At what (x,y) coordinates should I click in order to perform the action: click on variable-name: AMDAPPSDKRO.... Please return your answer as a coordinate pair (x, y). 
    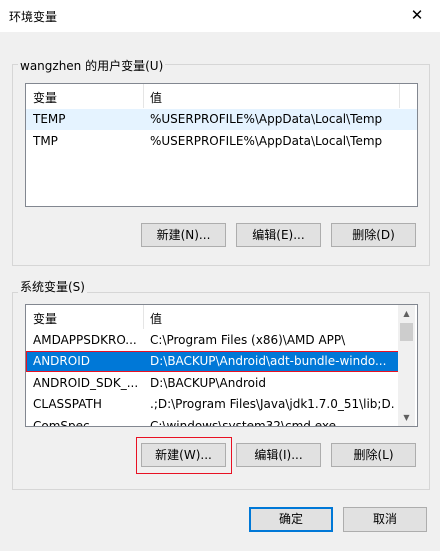
    Looking at the image, I should click on (85, 340).